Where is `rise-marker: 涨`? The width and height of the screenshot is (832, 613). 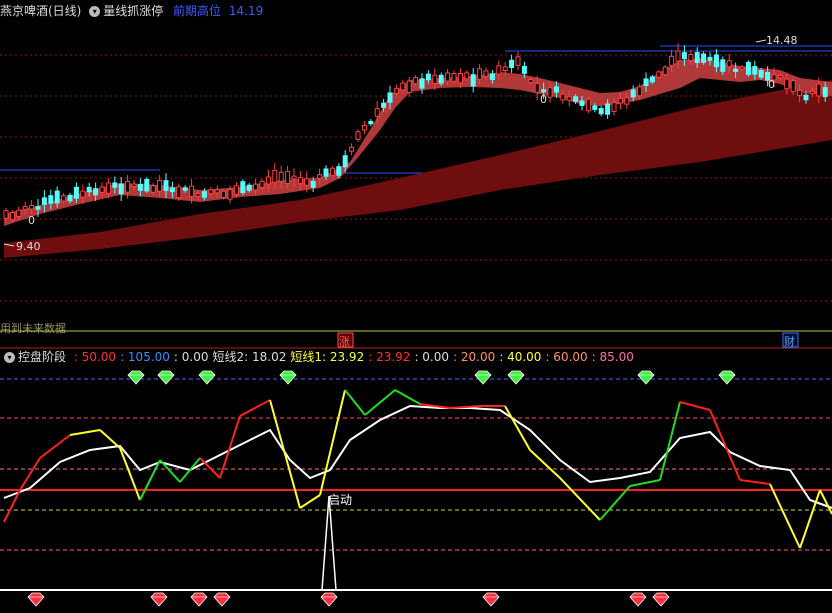 rise-marker: 涨 is located at coordinates (345, 340).